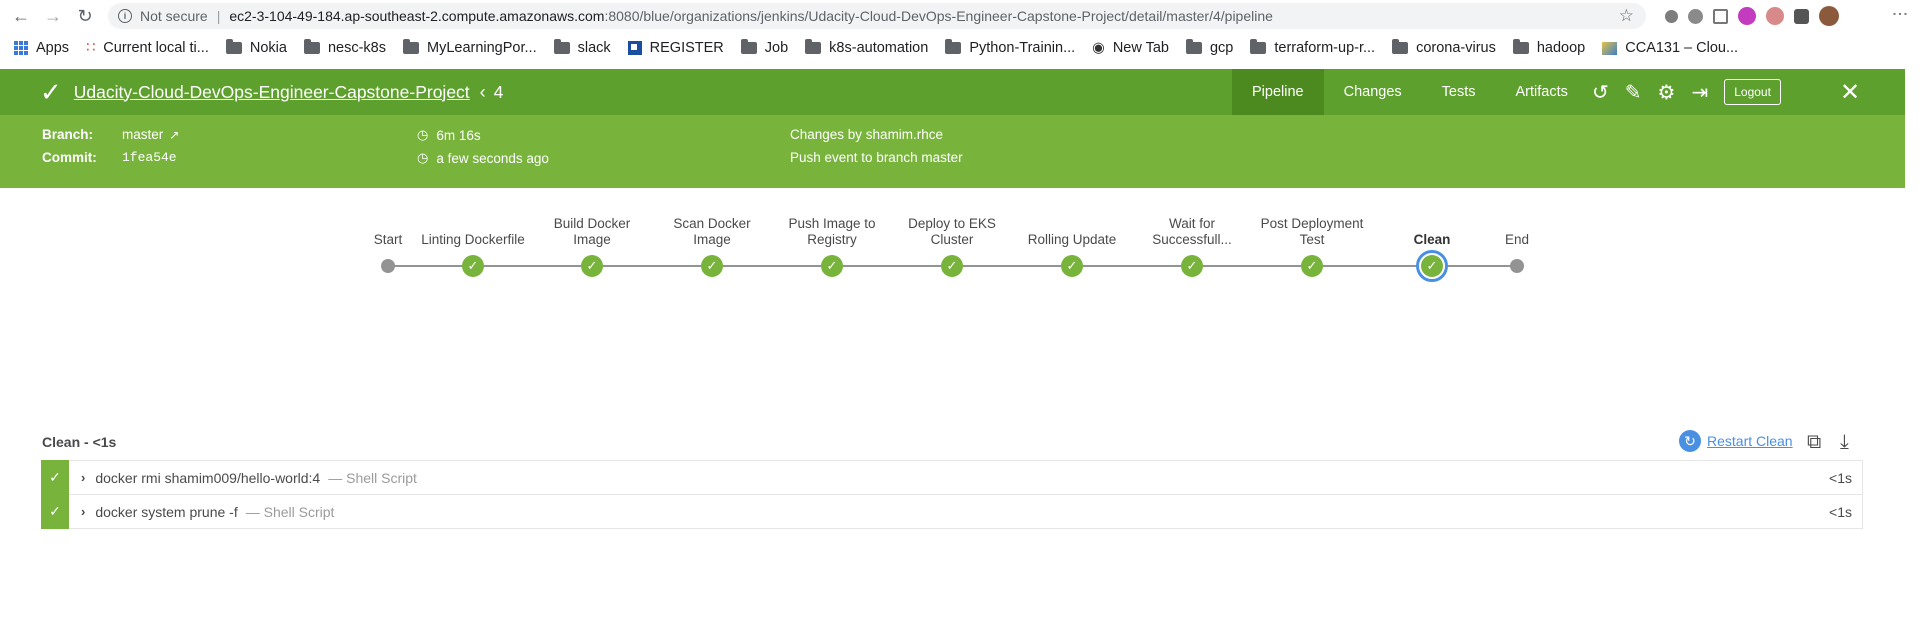 Image resolution: width=1925 pixels, height=638 pixels. I want to click on bookmark-item: ◉ New Tab, so click(1130, 48).